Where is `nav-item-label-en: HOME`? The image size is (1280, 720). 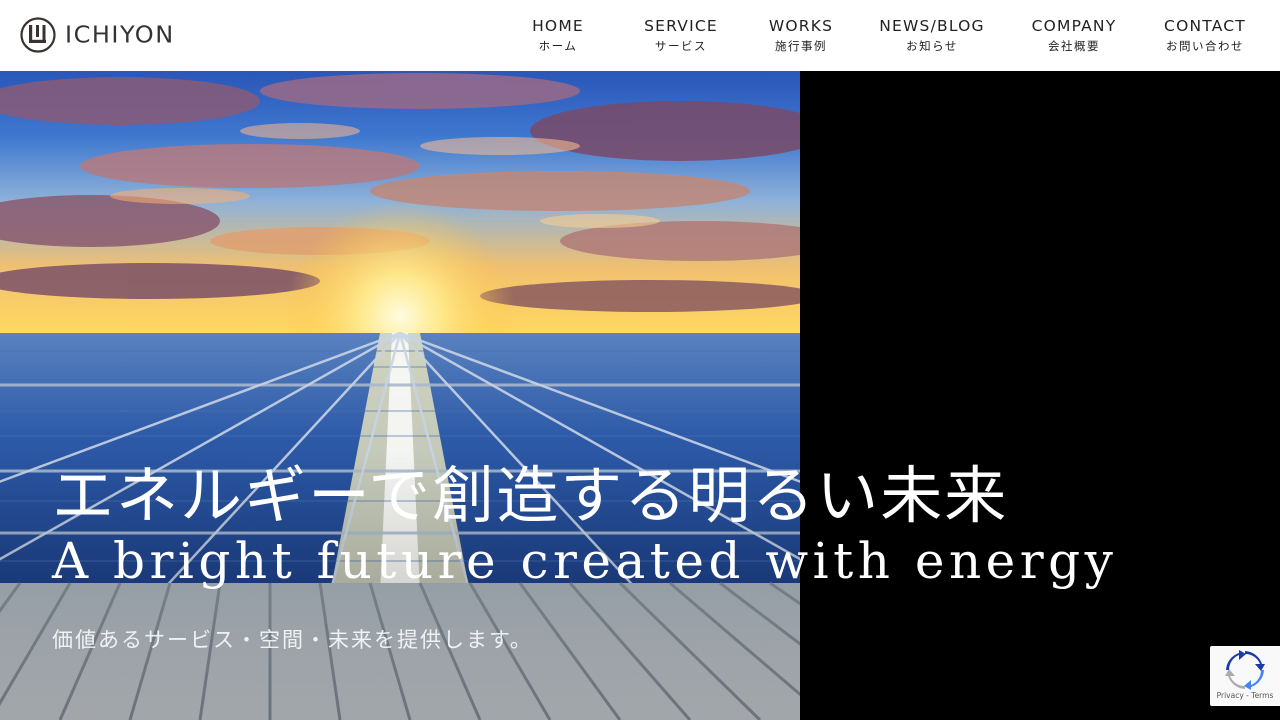 nav-item-label-en: HOME is located at coordinates (558, 26).